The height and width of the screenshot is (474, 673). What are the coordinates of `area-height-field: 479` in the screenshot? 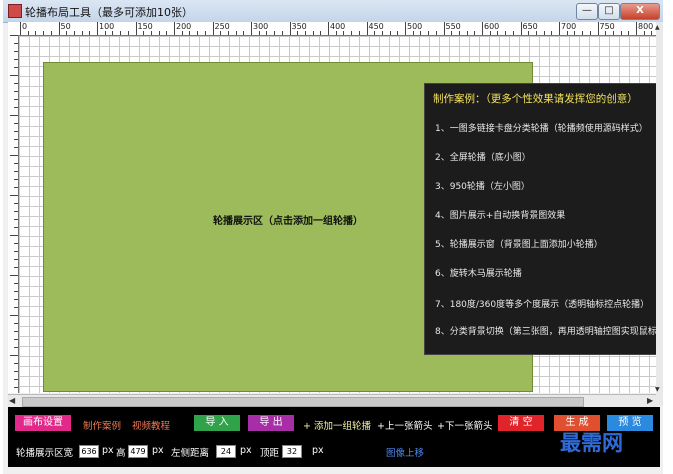 It's located at (138, 451).